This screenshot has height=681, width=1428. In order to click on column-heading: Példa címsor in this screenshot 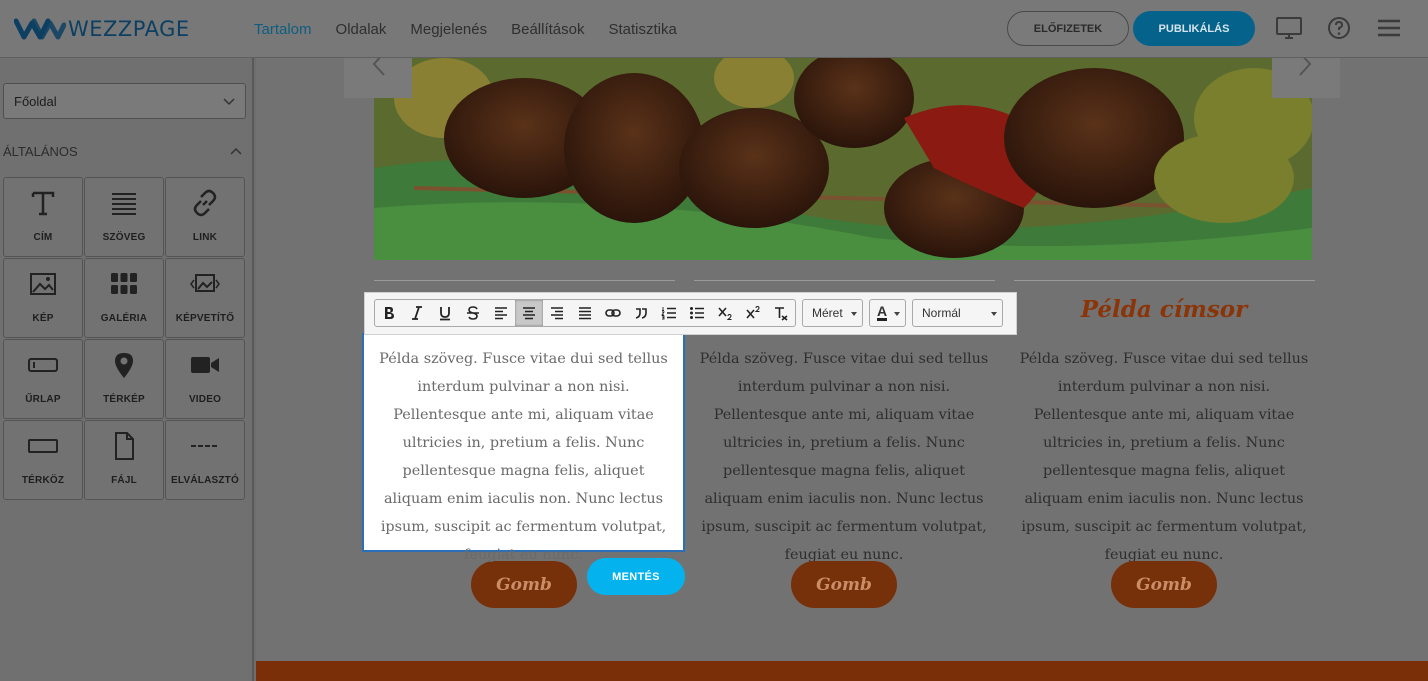, I will do `click(1164, 309)`.